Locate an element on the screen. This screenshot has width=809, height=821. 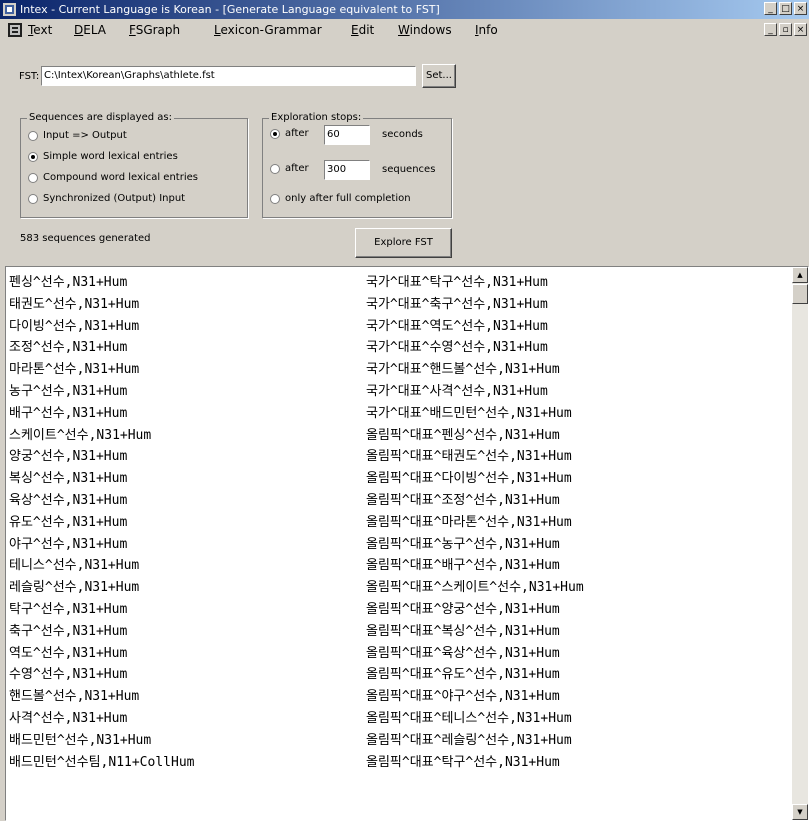
result-row: 다이빙^선수,N31+Hum is located at coordinates (101, 327).